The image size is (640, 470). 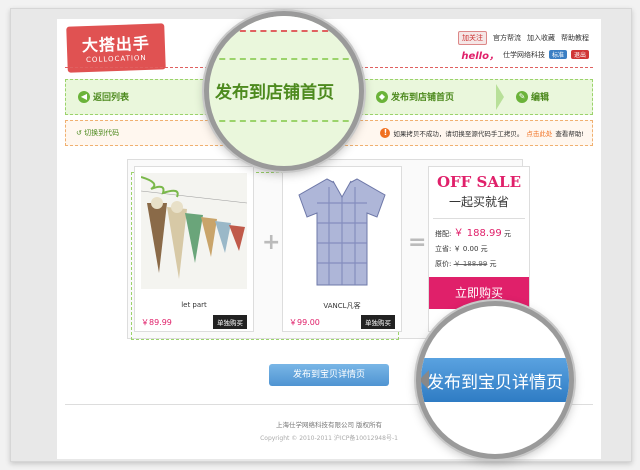 I want to click on product-price: ￥99.00, so click(x=304, y=322).